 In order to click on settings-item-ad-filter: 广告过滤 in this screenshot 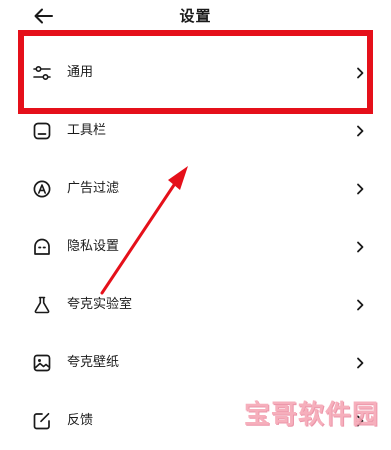, I will do `click(195, 189)`.